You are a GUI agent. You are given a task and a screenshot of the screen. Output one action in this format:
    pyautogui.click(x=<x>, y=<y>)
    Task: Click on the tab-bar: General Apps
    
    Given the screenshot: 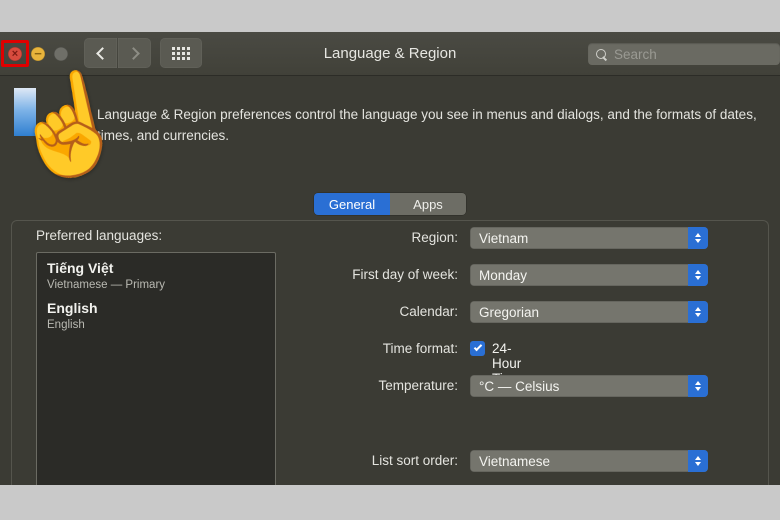 What is the action you would take?
    pyautogui.click(x=390, y=204)
    